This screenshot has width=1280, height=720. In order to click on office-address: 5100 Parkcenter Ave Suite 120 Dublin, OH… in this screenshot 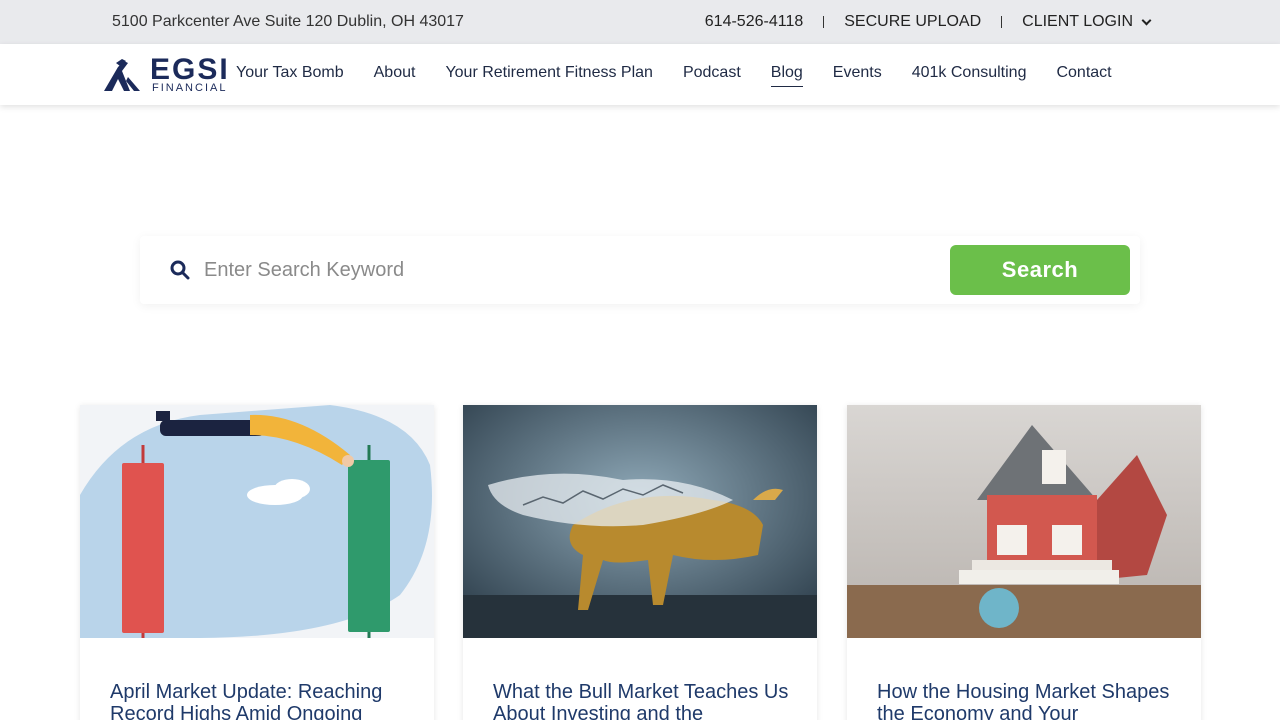, I will do `click(288, 21)`.